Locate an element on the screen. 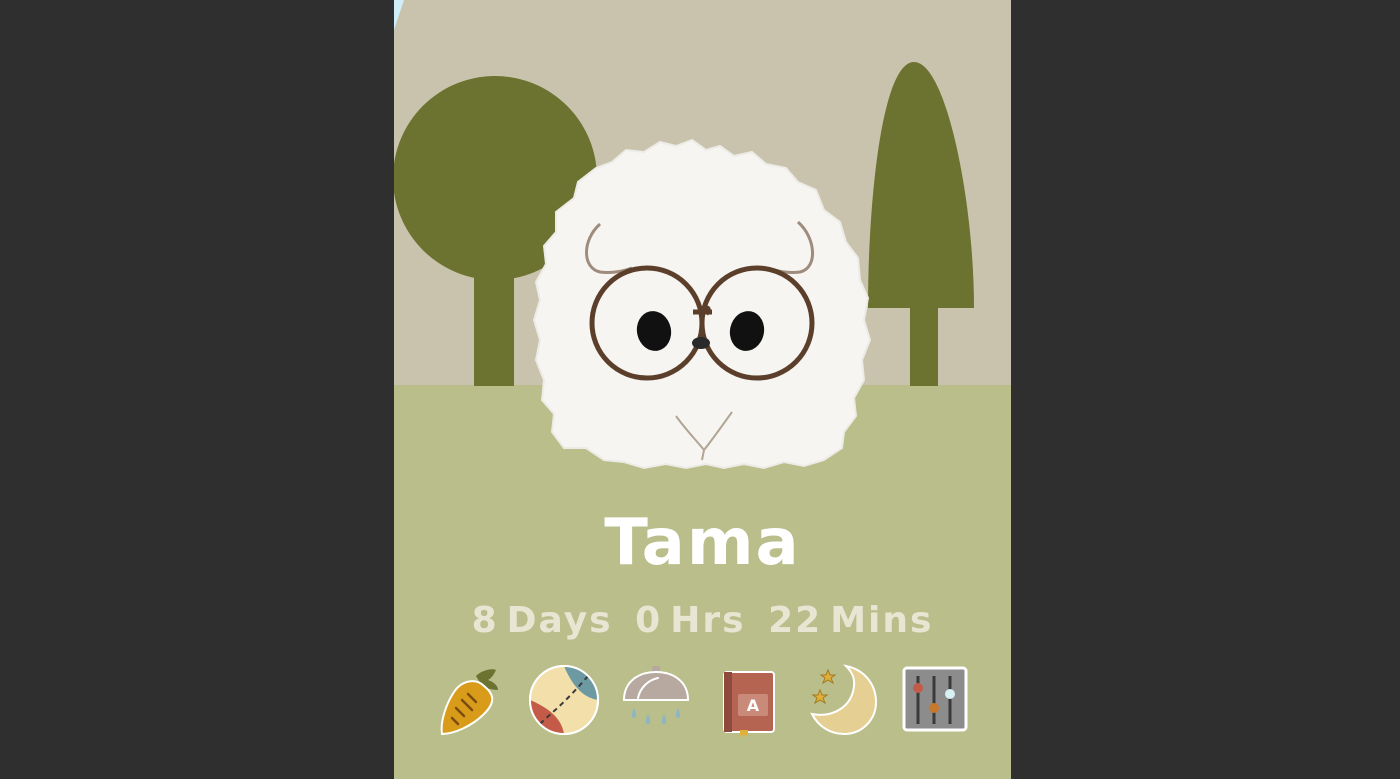 The width and height of the screenshot is (1400, 779). age-hours: 0 is located at coordinates (649, 620).